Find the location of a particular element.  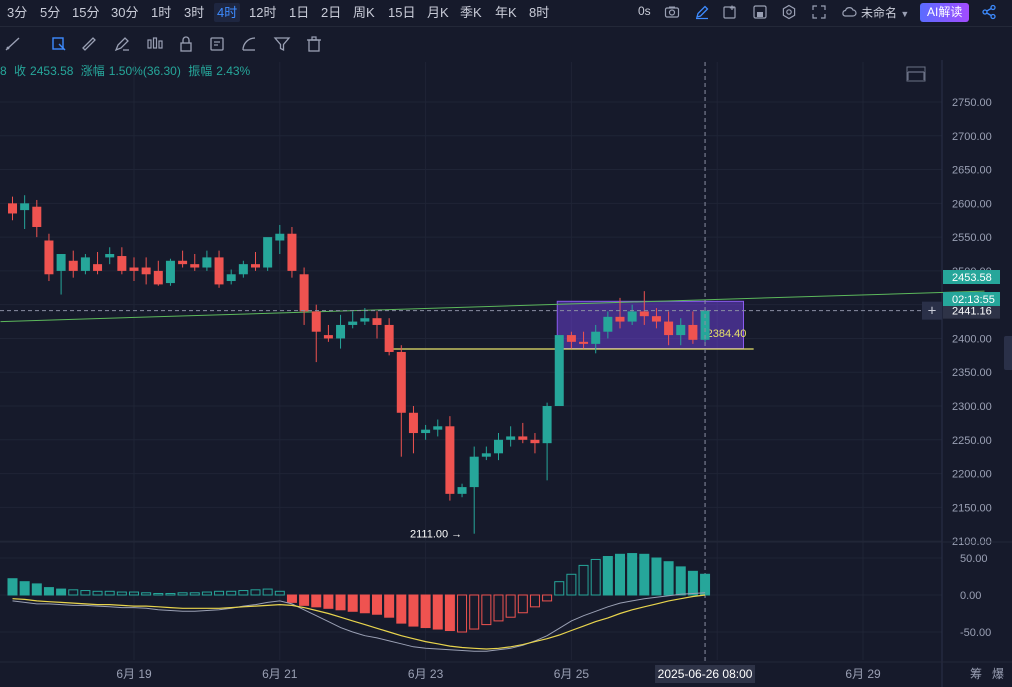

macd-tick-label: 0.00 is located at coordinates (970, 596).